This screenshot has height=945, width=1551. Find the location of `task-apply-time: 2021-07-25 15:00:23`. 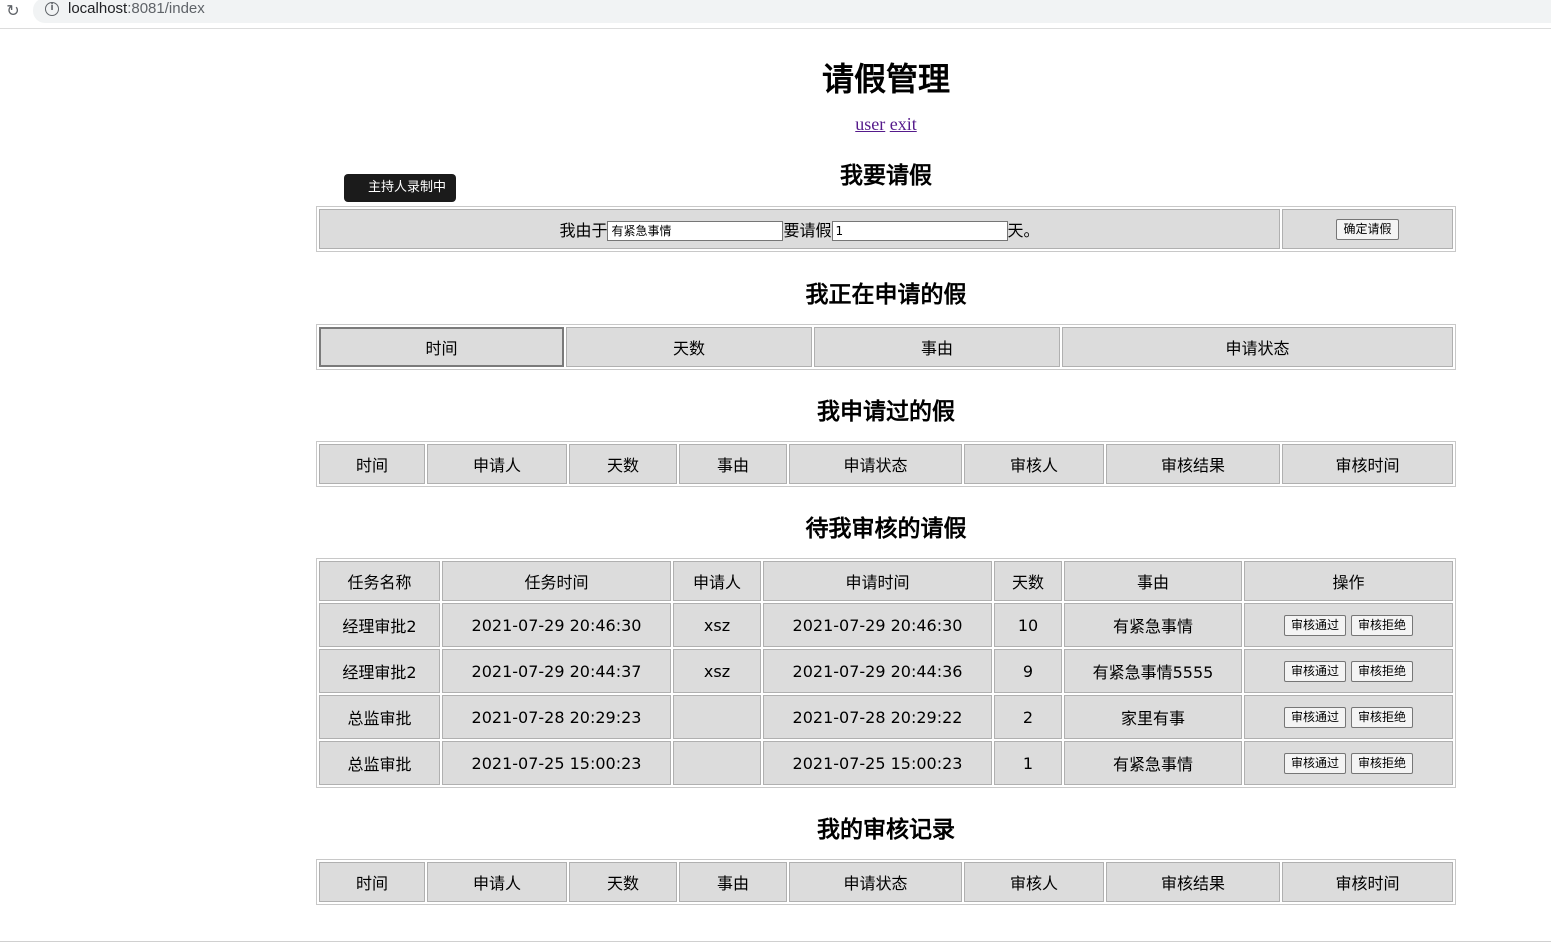

task-apply-time: 2021-07-25 15:00:23 is located at coordinates (877, 763).